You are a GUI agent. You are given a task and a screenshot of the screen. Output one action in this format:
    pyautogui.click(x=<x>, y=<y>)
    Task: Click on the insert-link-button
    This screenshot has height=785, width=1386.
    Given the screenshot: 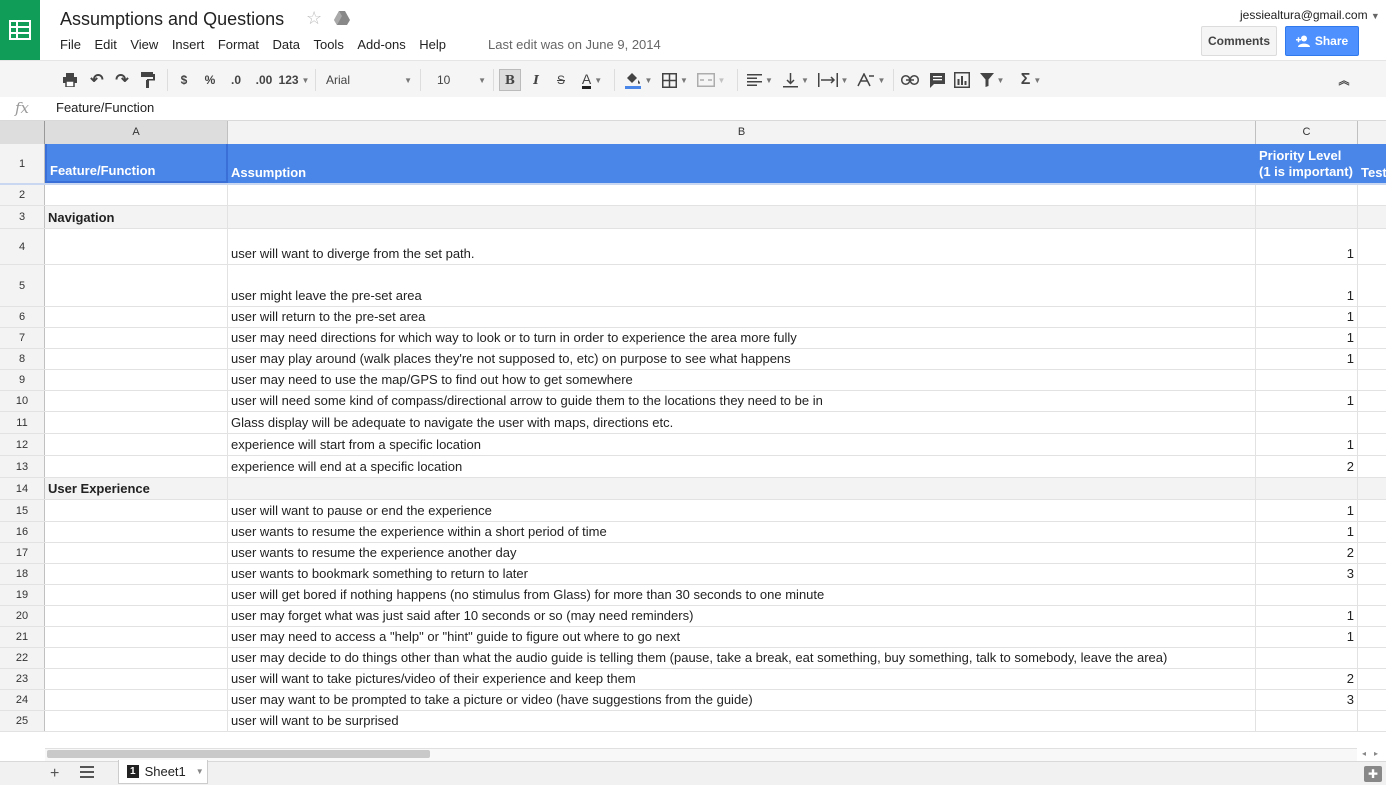 What is the action you would take?
    pyautogui.click(x=910, y=80)
    